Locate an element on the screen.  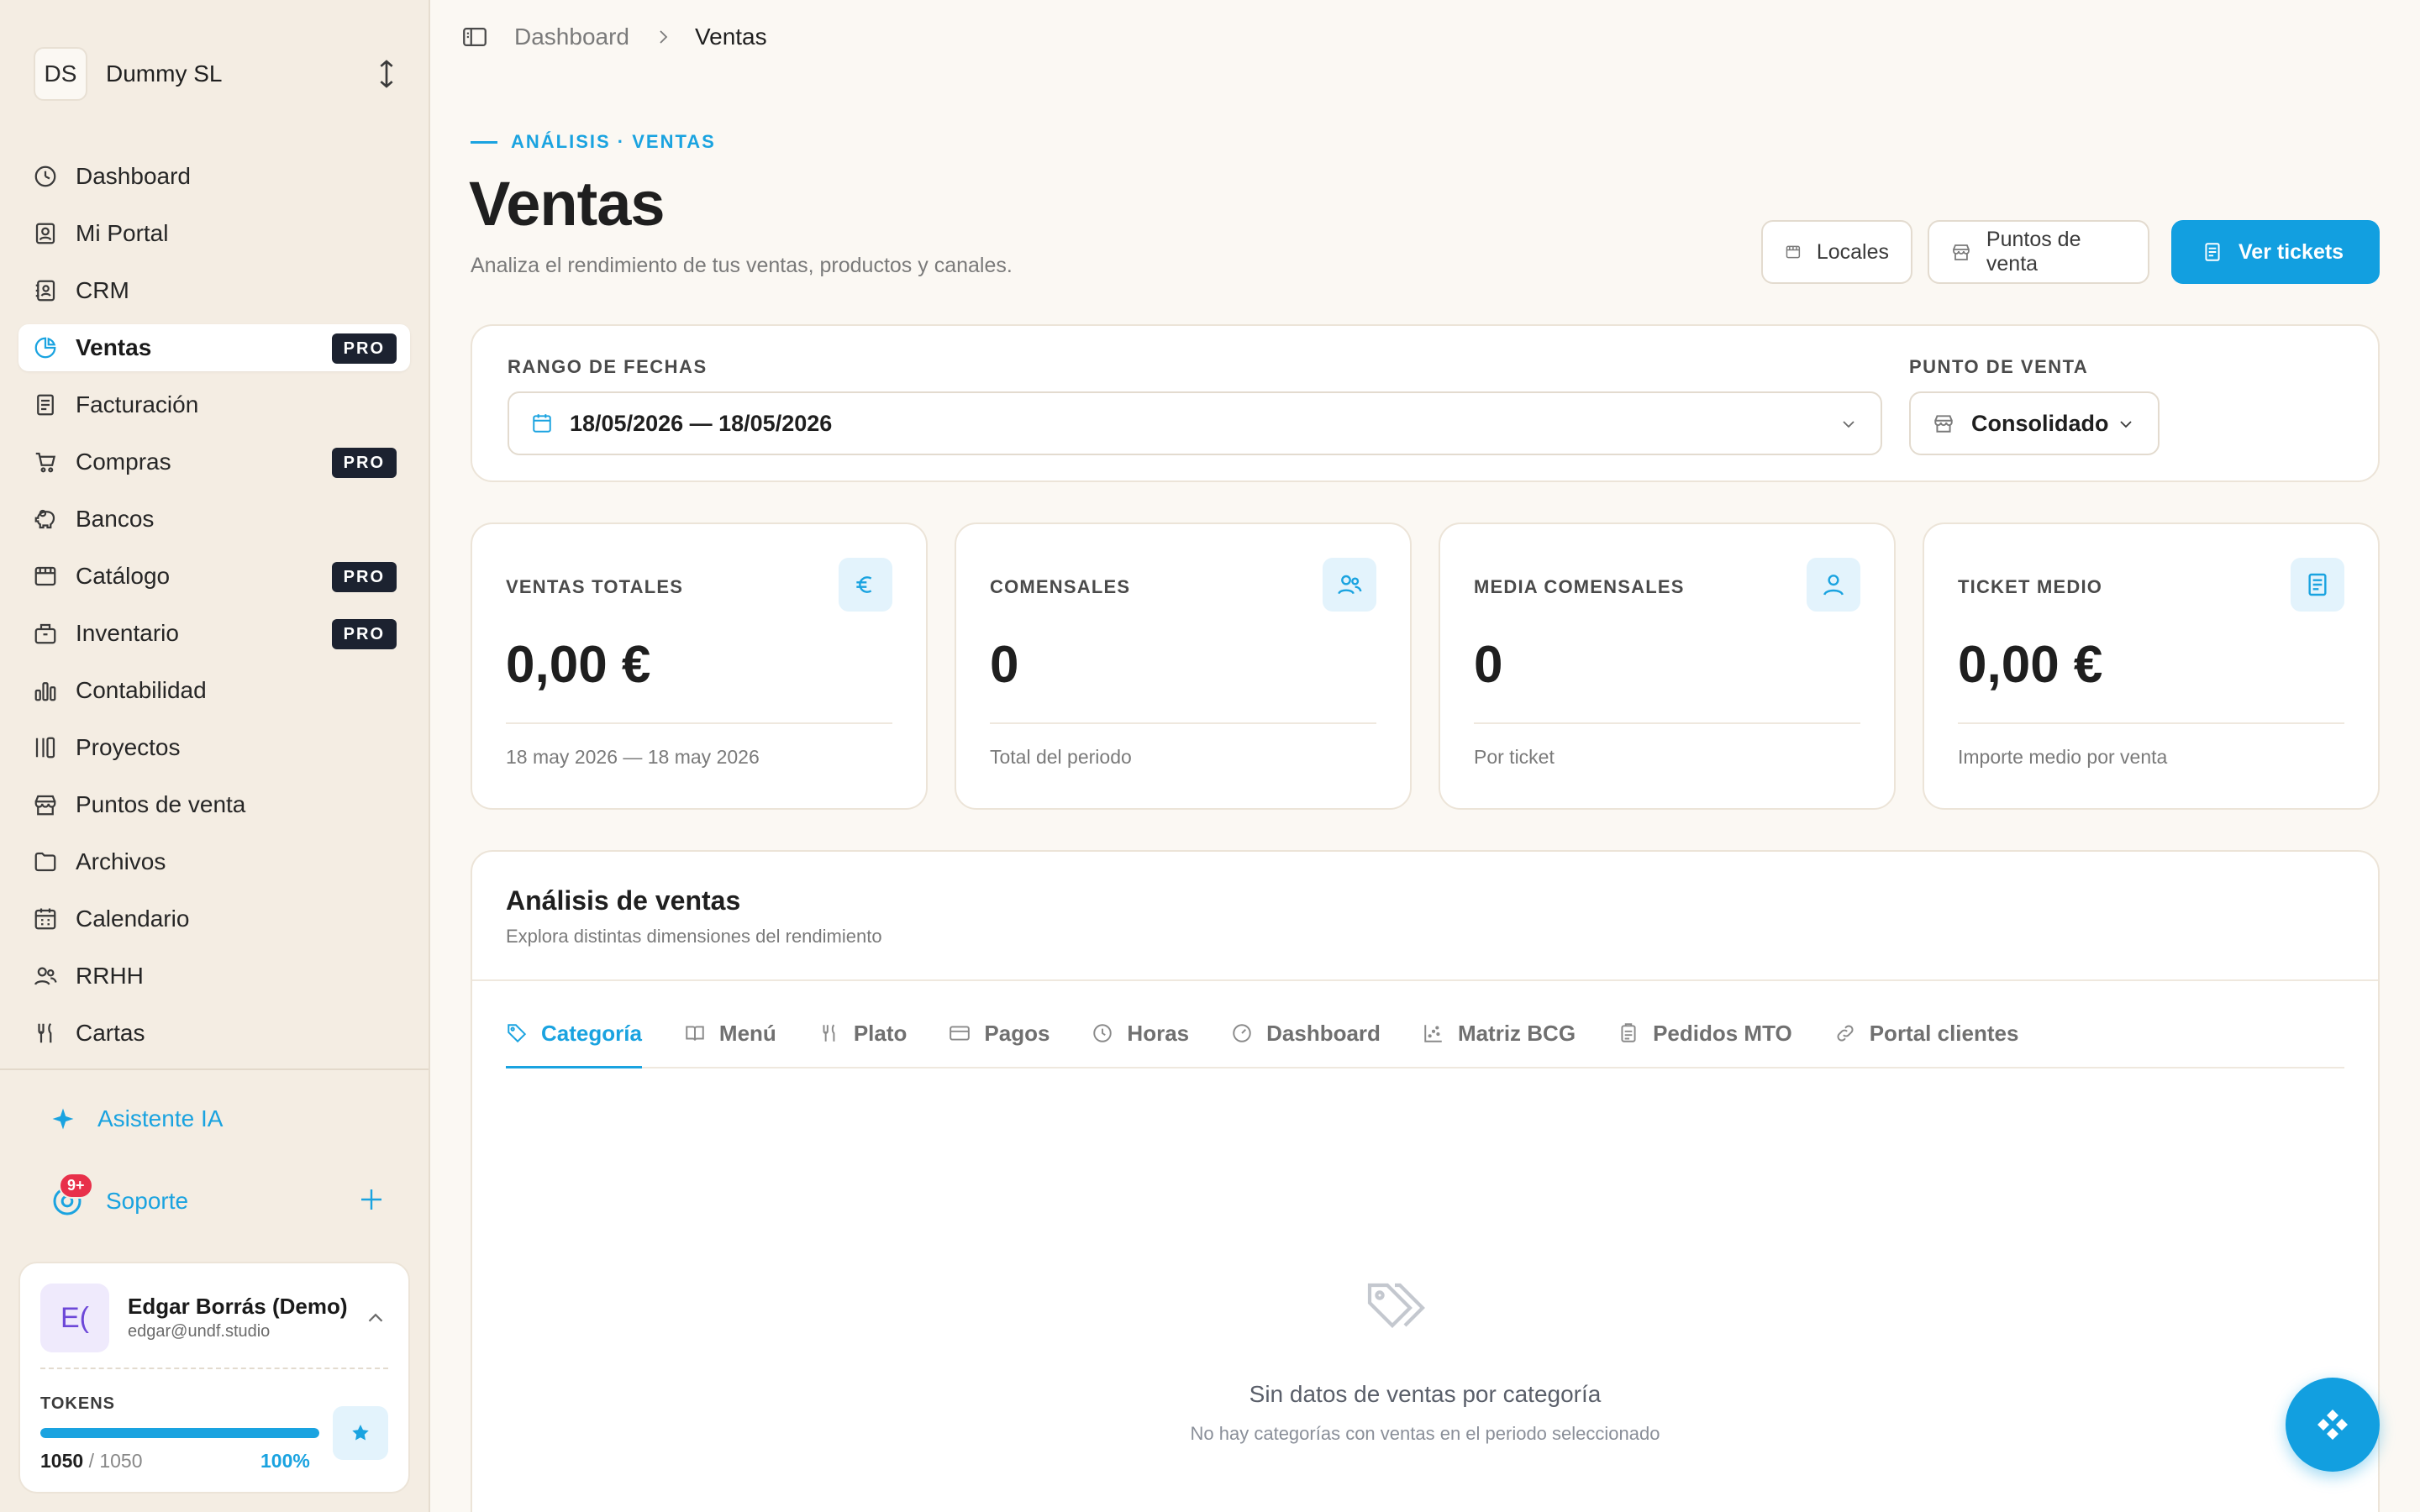
sidebar-item-label: CRM is located at coordinates (102, 290).